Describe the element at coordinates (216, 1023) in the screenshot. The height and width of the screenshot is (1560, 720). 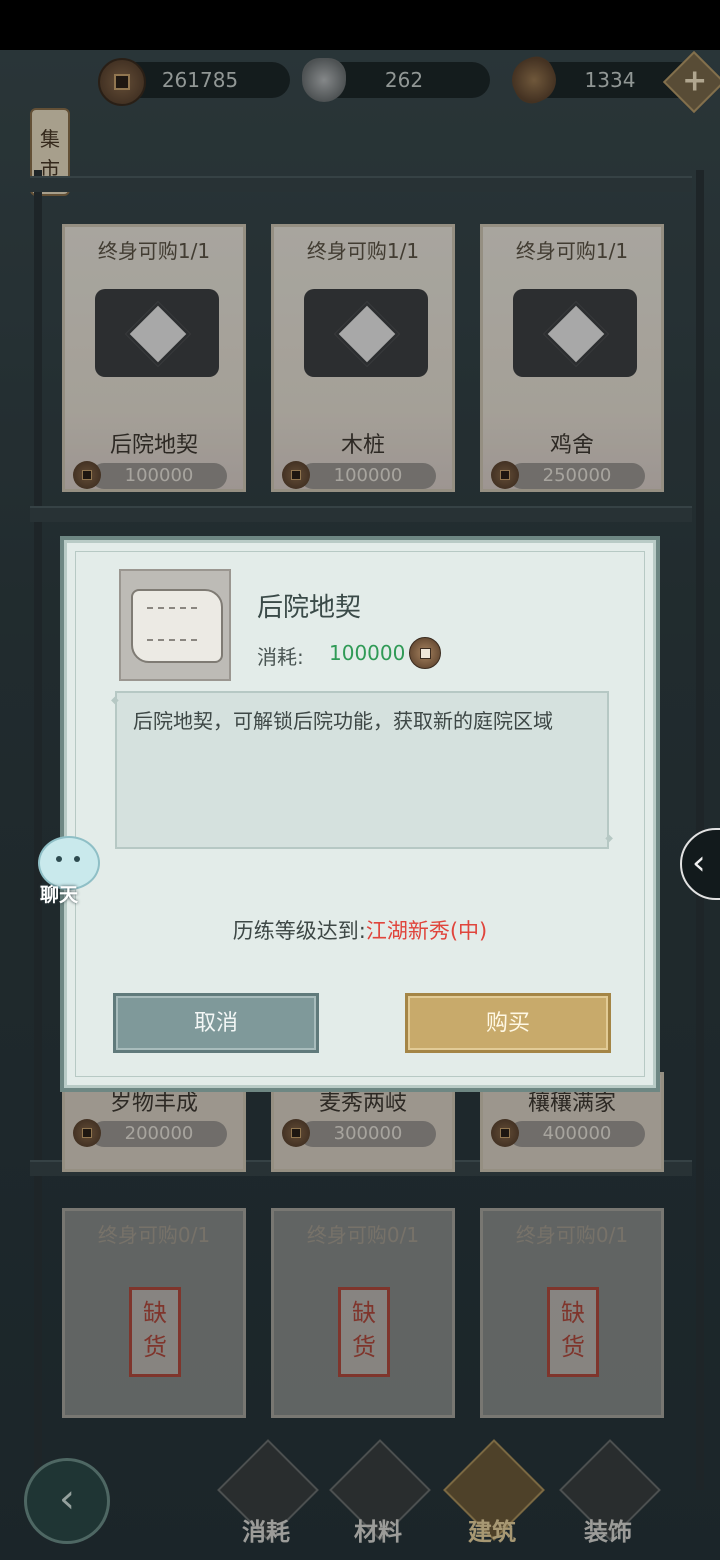
I see `cancel-button: 取消` at that location.